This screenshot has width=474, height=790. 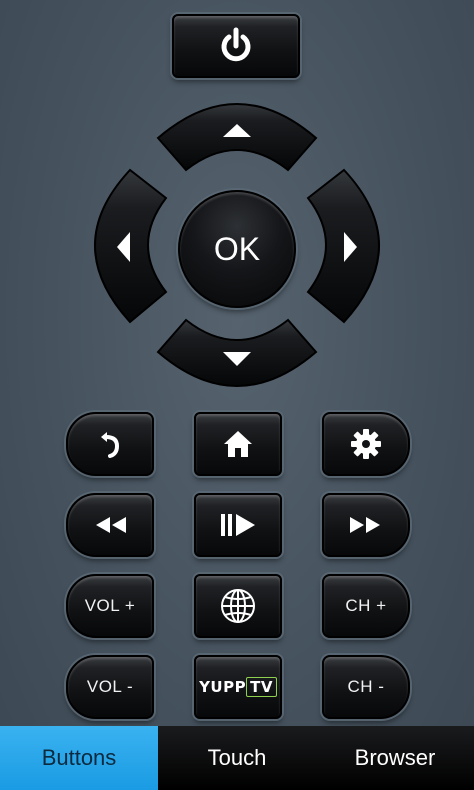 I want to click on vol-up-button: VOL +, so click(x=110, y=606).